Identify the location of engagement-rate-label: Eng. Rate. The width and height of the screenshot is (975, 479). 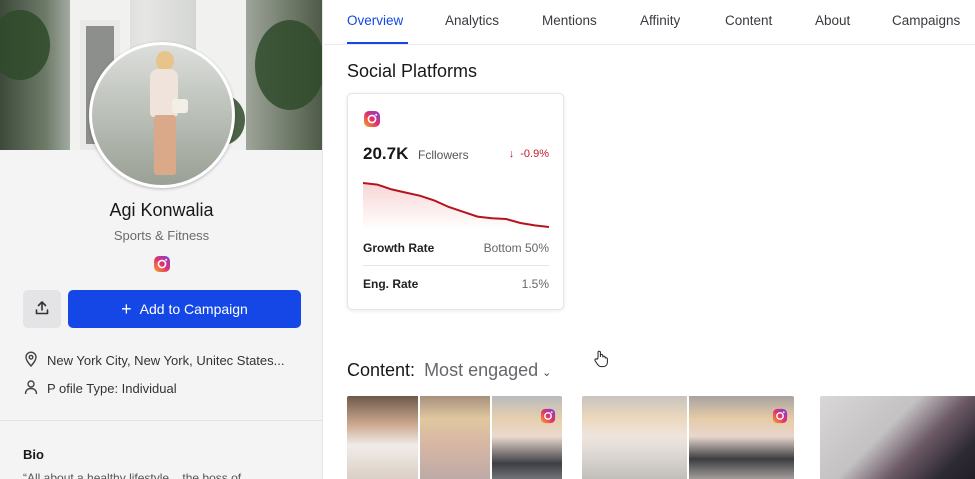
(391, 284).